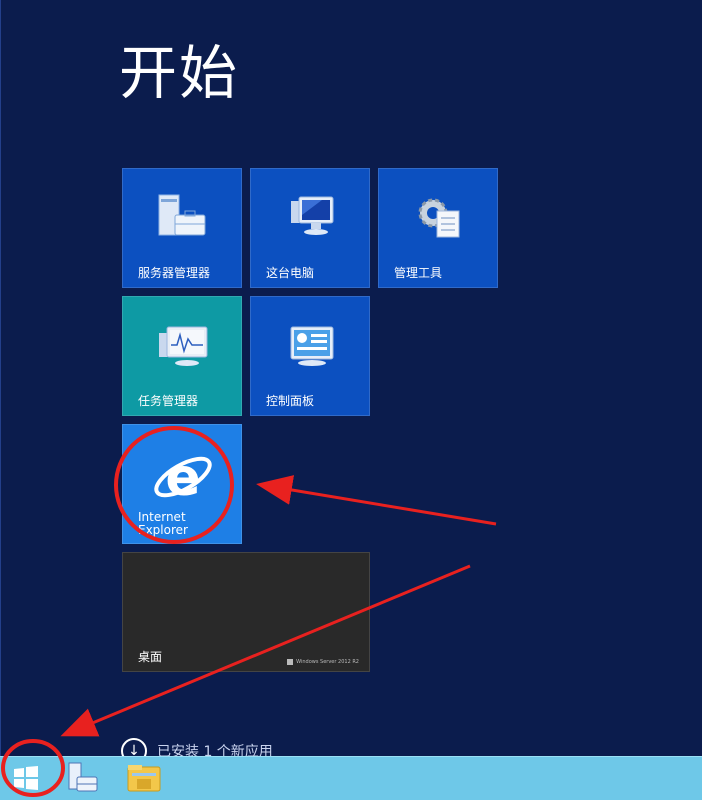 This screenshot has width=702, height=800. What do you see at coordinates (162, 517) in the screenshot?
I see `tile-label-line1: Internet` at bounding box center [162, 517].